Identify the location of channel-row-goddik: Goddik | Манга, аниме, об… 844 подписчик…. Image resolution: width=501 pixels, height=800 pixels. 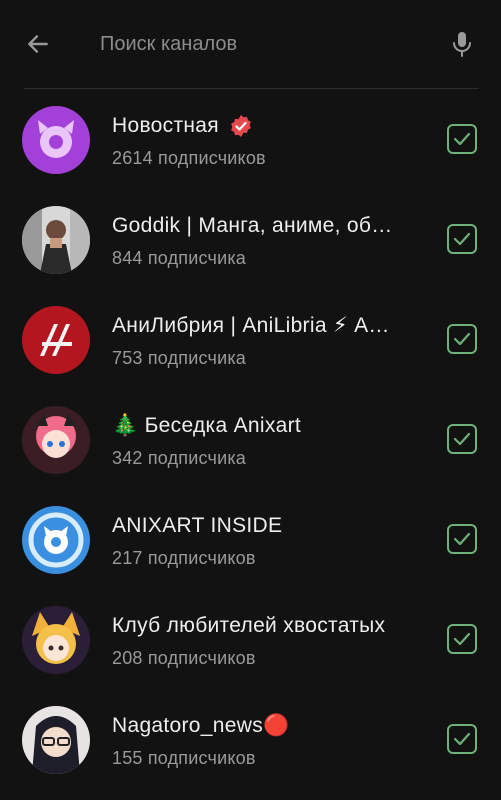
(250, 239).